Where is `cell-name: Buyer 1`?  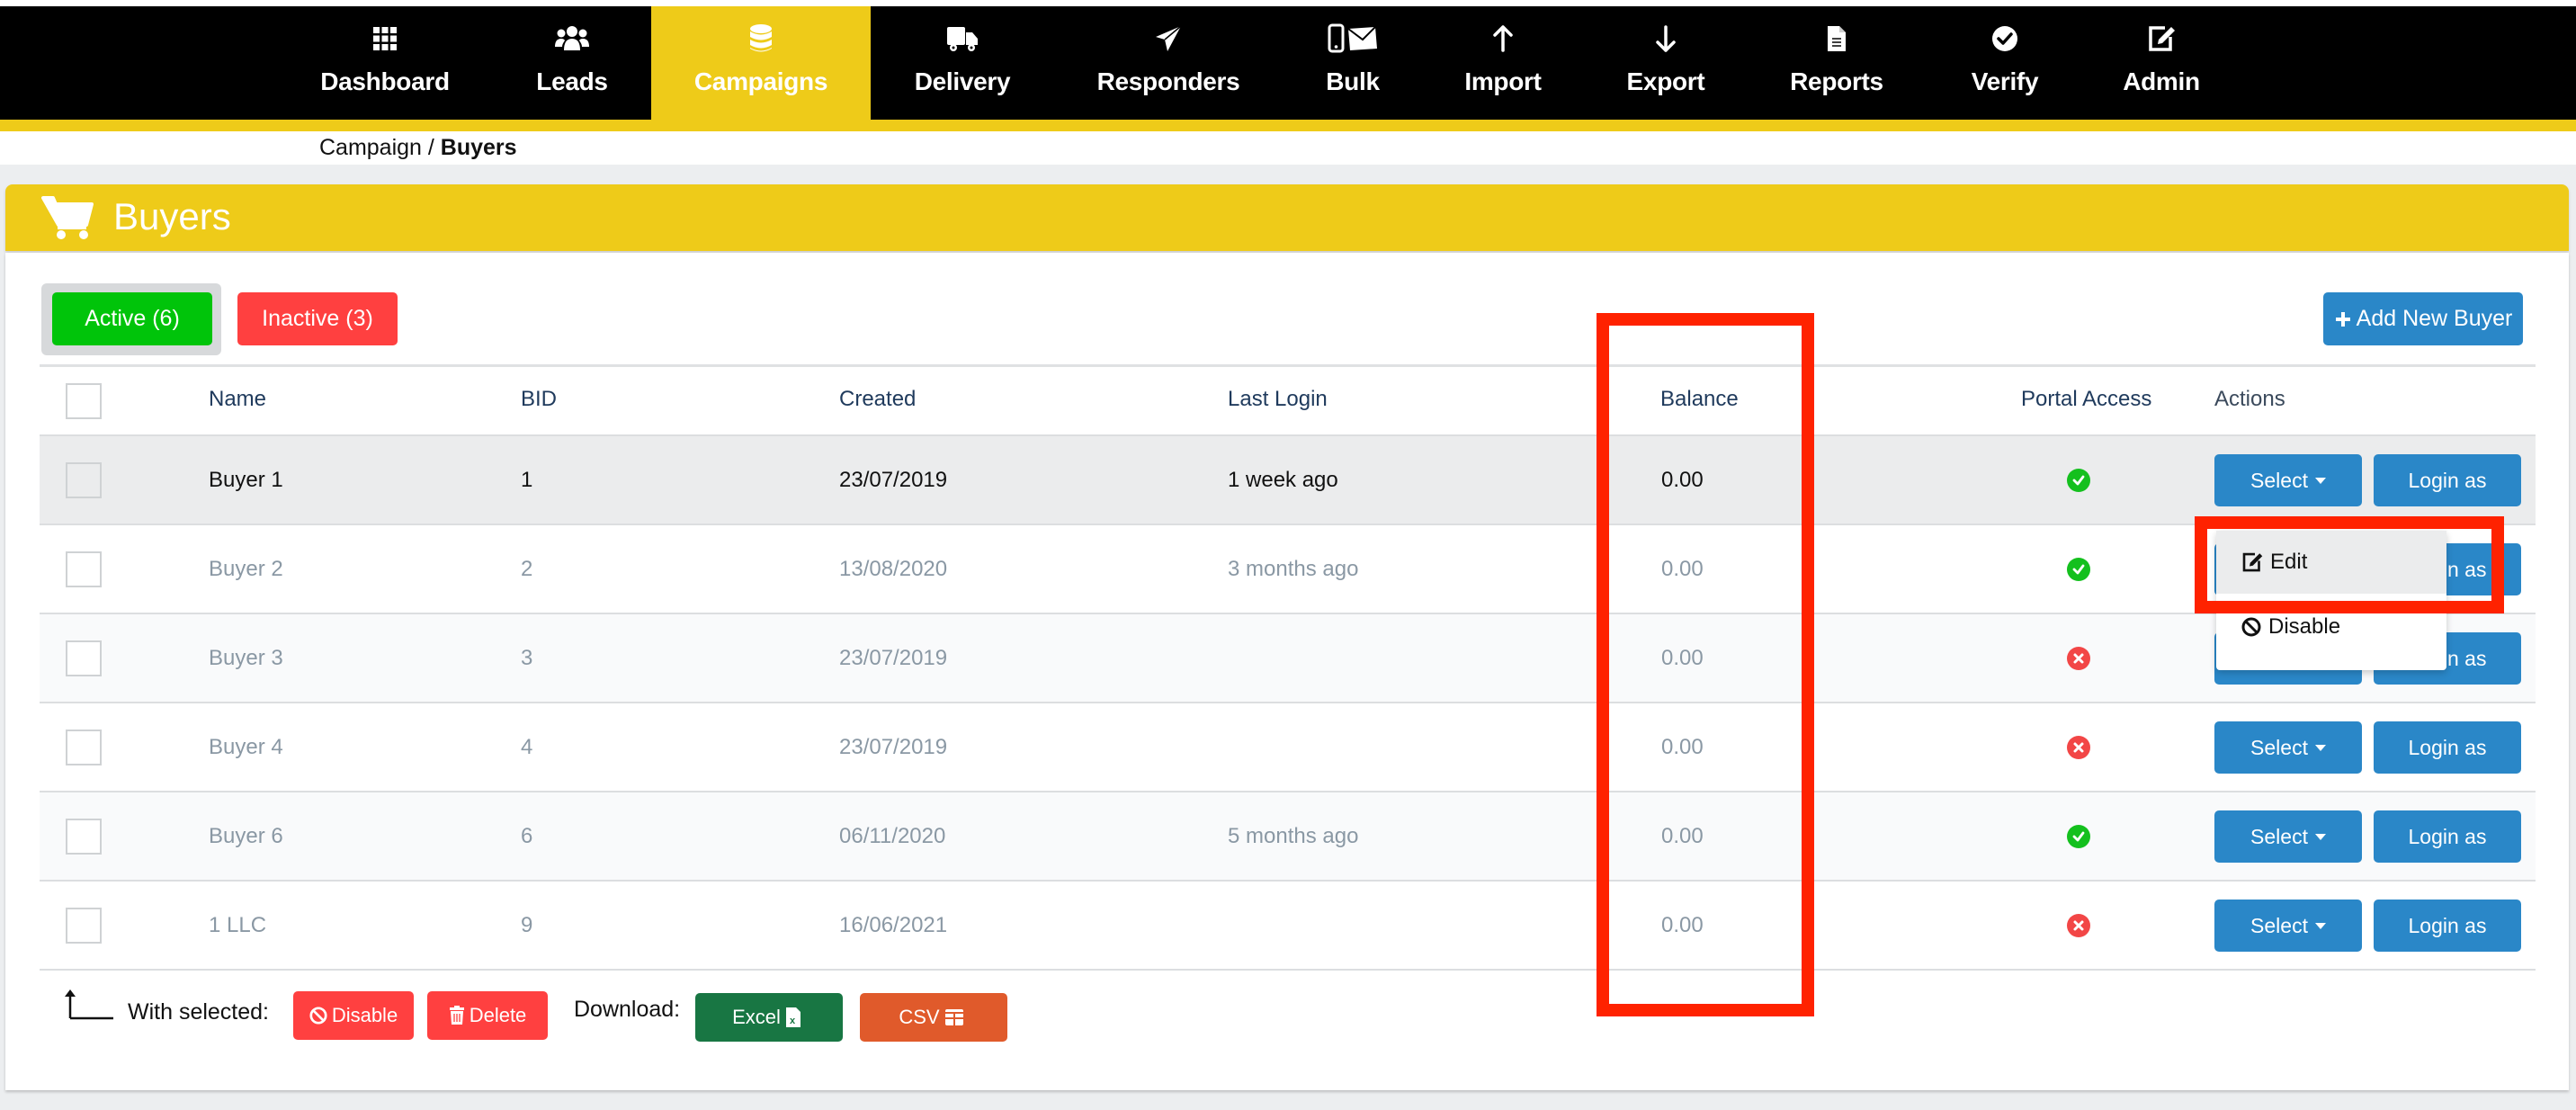 cell-name: Buyer 1 is located at coordinates (246, 479).